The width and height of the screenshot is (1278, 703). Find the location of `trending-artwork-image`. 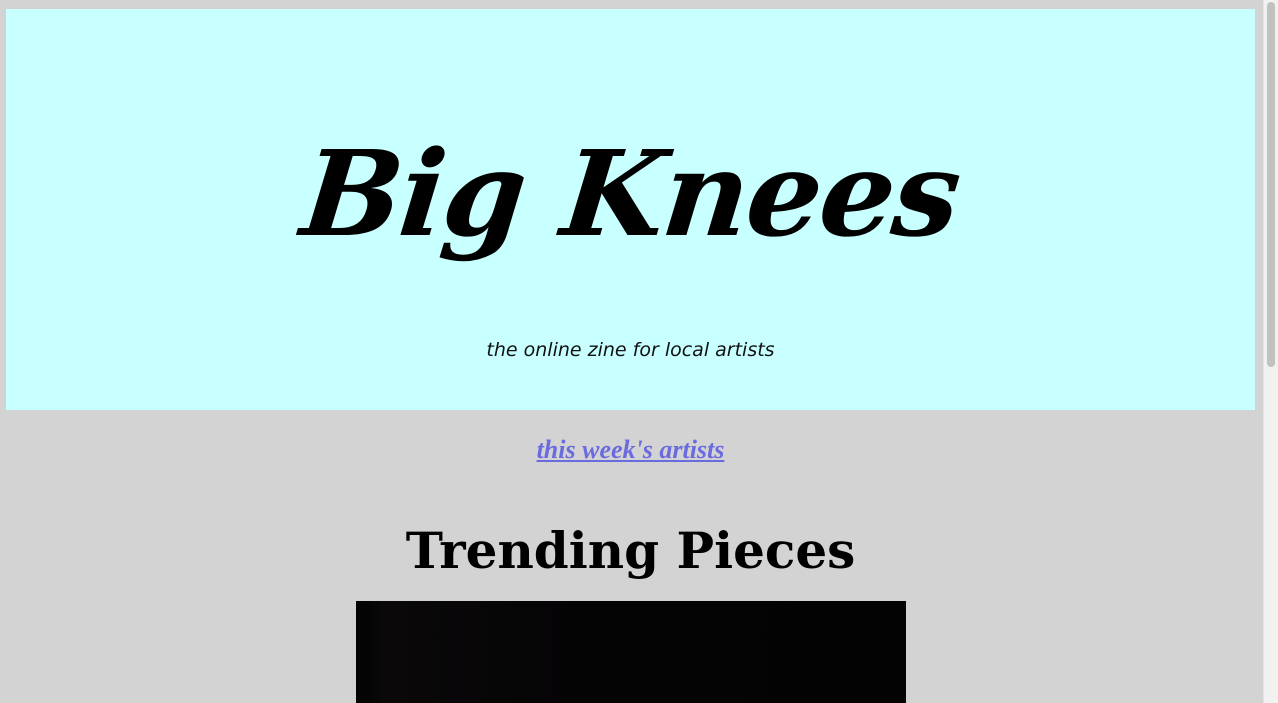

trending-artwork-image is located at coordinates (631, 652).